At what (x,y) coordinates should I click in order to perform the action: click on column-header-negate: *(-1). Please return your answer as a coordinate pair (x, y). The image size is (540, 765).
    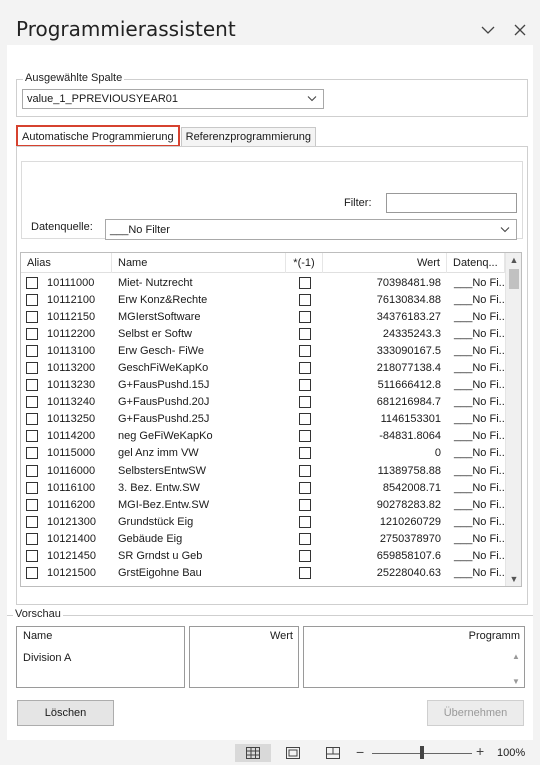
    Looking at the image, I should click on (304, 263).